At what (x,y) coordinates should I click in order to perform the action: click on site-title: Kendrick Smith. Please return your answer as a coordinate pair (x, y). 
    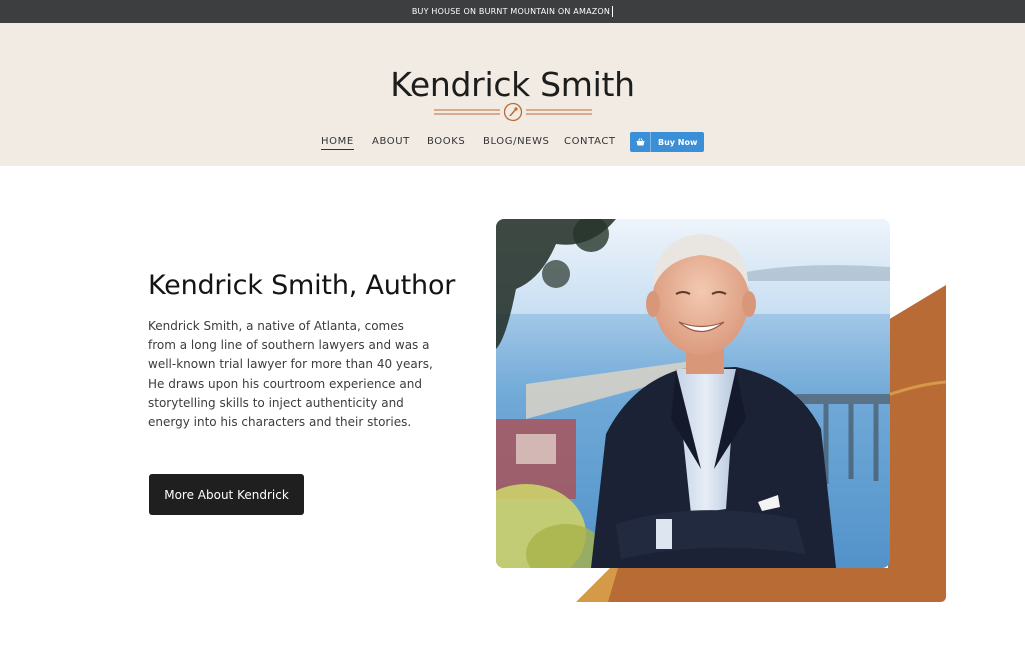
    Looking at the image, I should click on (512, 84).